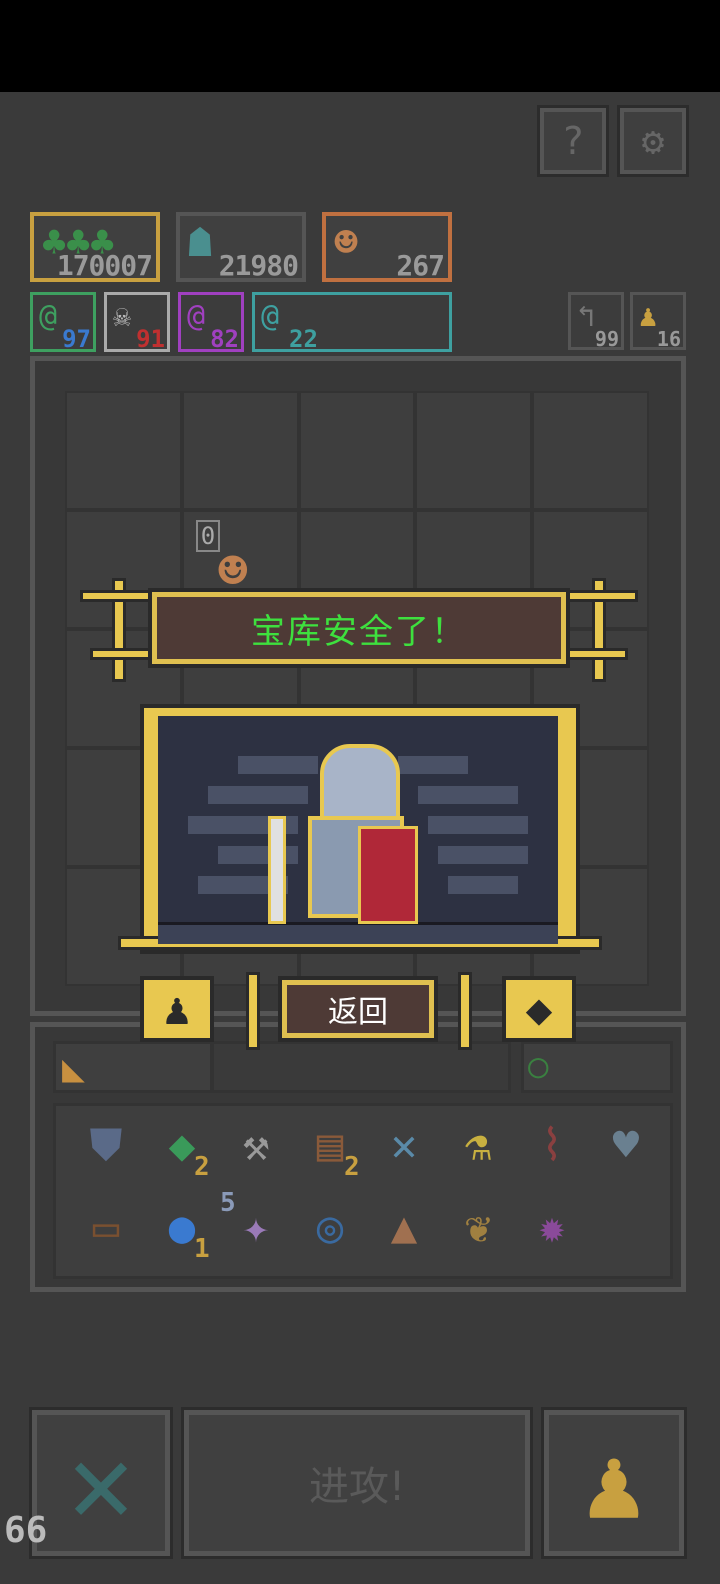  What do you see at coordinates (359, 631) in the screenshot?
I see `dialog-title: 宝库安全了！` at bounding box center [359, 631].